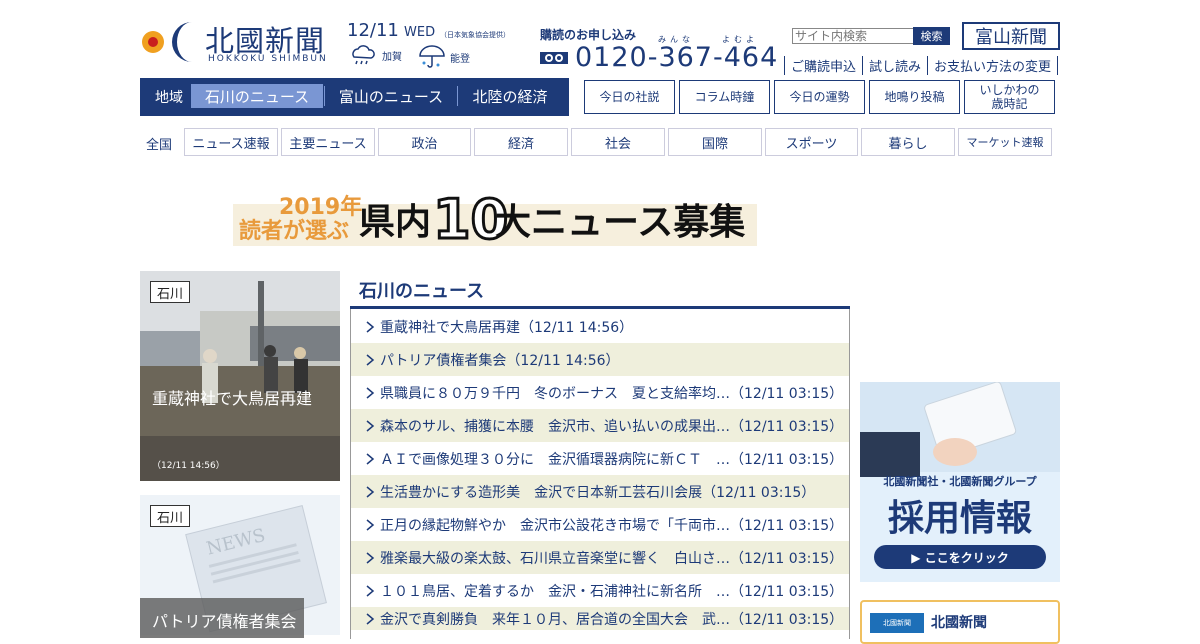 Image resolution: width=1200 pixels, height=644 pixels. I want to click on news-item-title: 金沢で真剣勝負 来年１０月、居合道の全国大会 武…（12/11 03:15）, so click(612, 619).